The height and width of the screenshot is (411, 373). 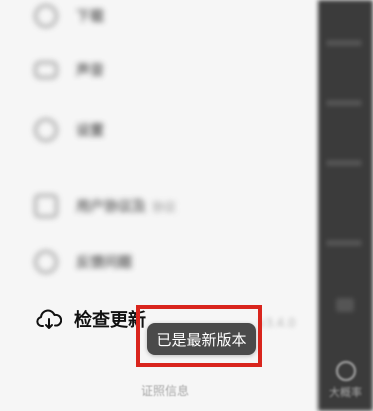 What do you see at coordinates (277, 323) in the screenshot?
I see `version-text: v3.4.0` at bounding box center [277, 323].